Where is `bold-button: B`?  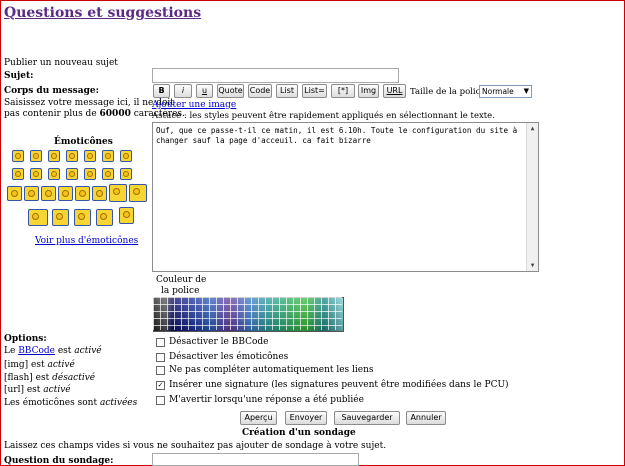 bold-button: B is located at coordinates (161, 91).